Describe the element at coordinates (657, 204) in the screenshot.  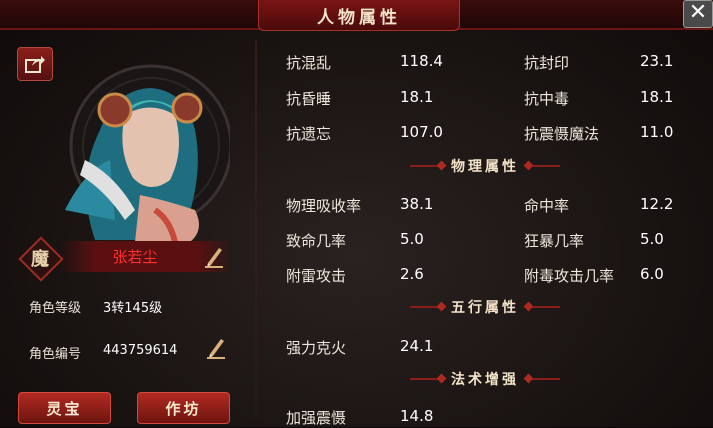
I see `stat-value: 12.2` at that location.